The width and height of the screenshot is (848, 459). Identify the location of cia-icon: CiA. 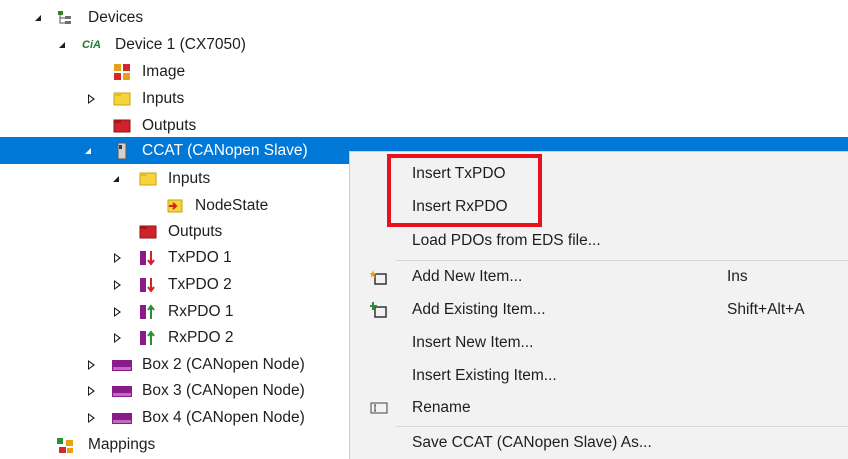
(91, 45).